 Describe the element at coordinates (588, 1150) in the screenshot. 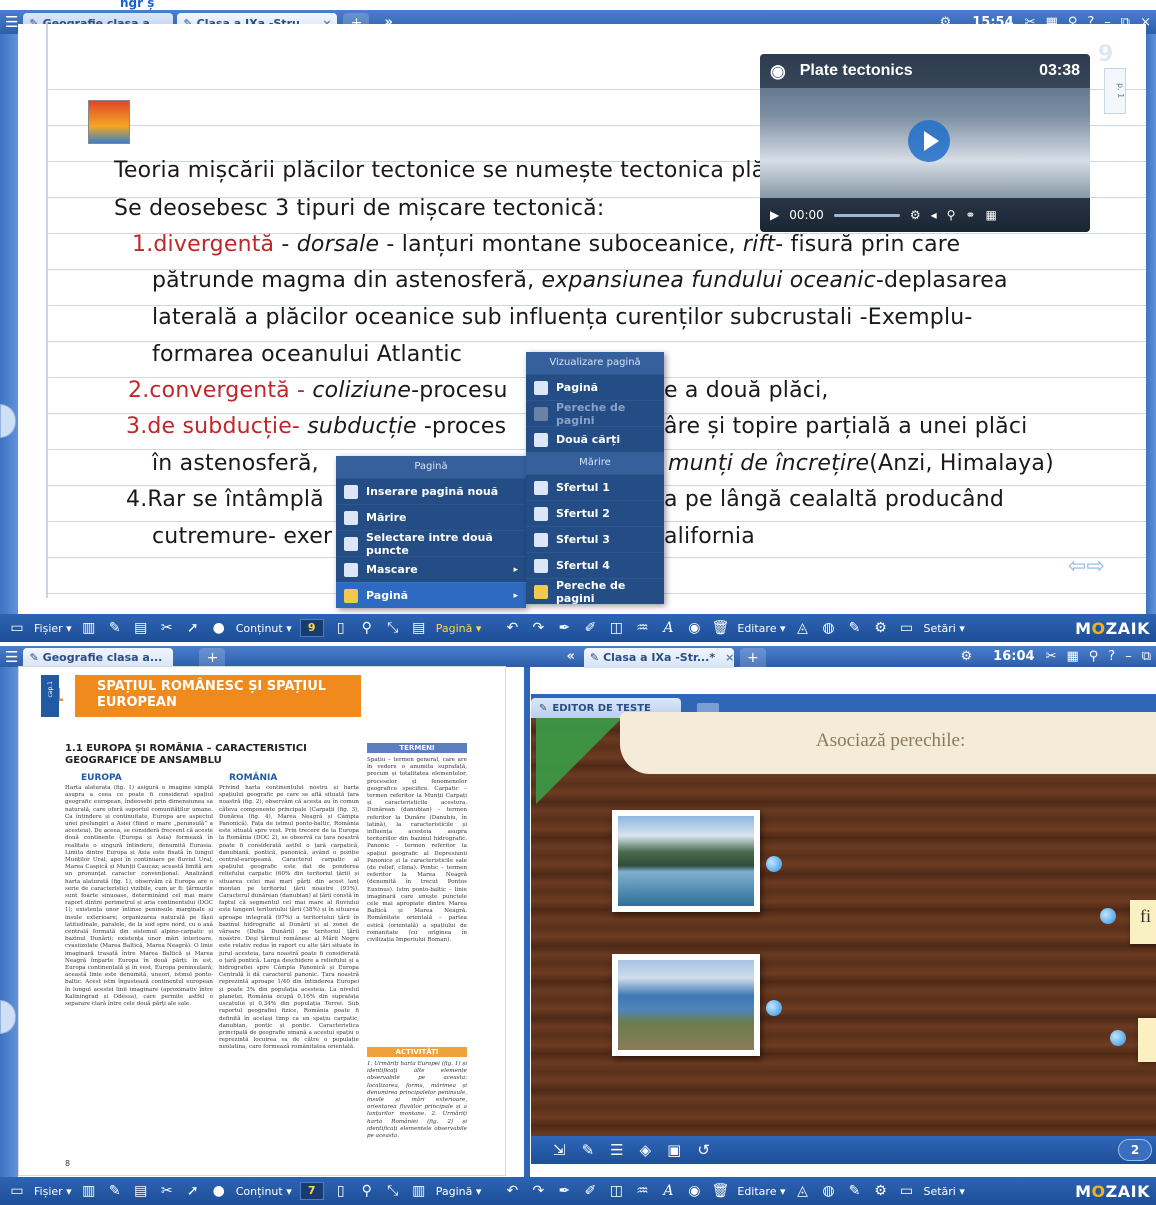

I see `edit-icon: ✎` at that location.